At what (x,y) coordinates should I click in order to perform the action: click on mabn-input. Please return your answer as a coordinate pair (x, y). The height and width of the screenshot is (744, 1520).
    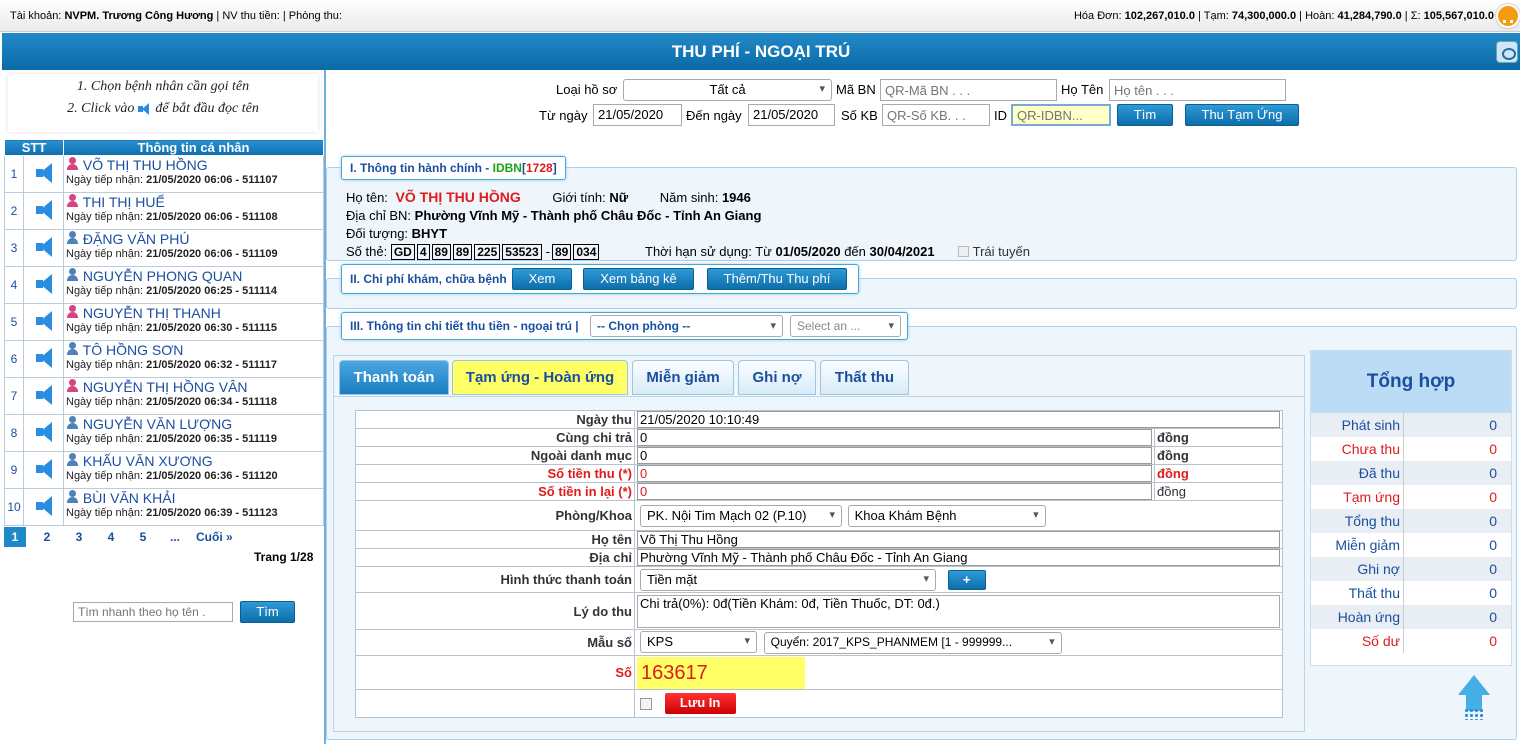
    Looking at the image, I should click on (968, 90).